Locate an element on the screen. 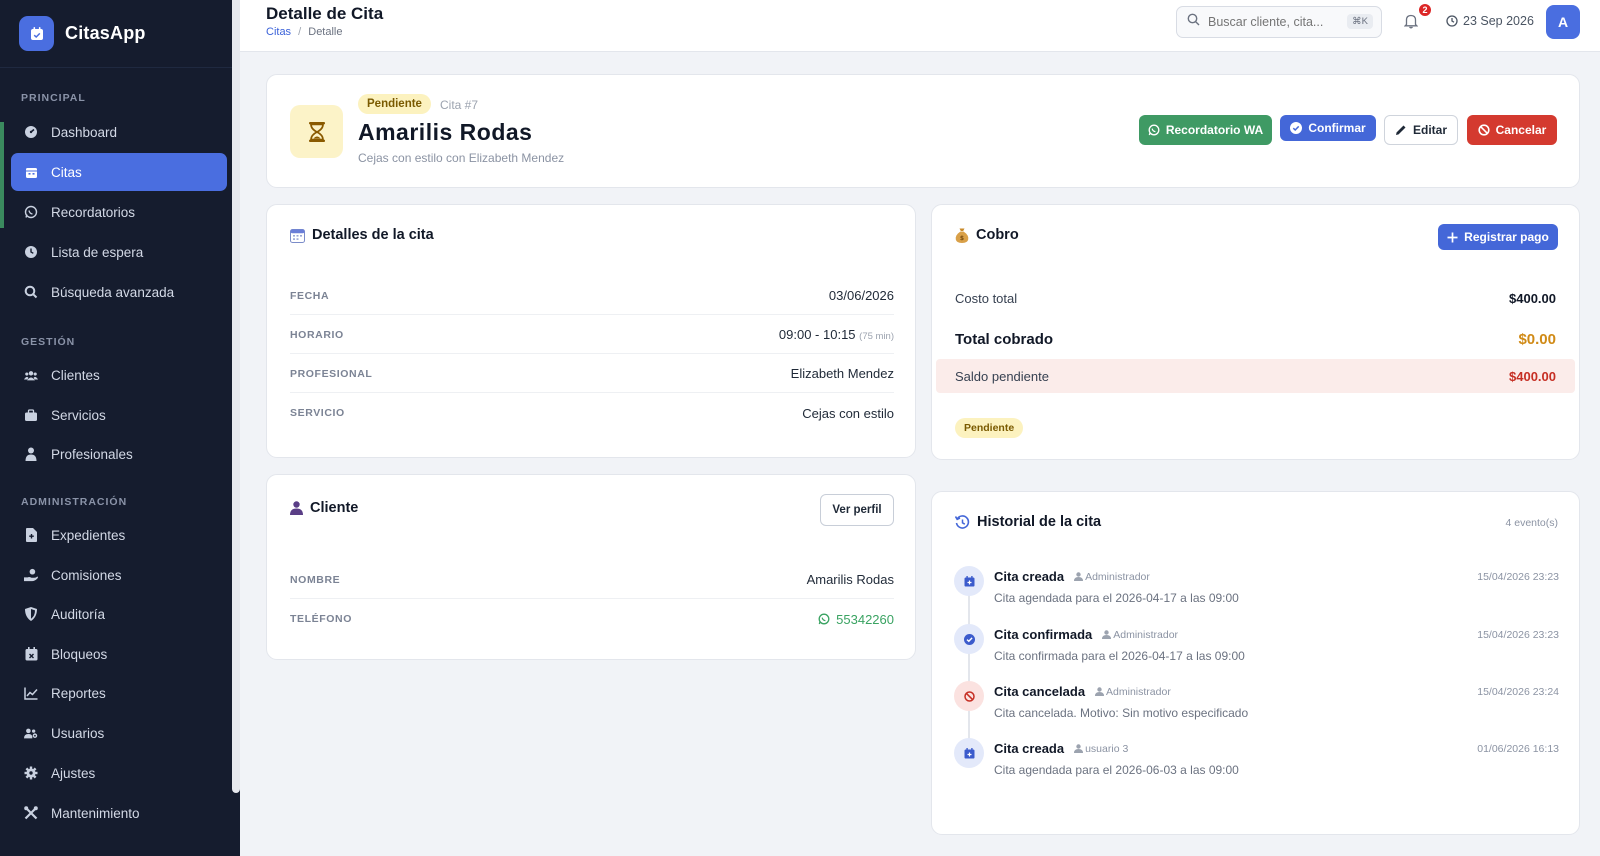 The height and width of the screenshot is (856, 1600). payment-title-text: Cobro is located at coordinates (997, 235).